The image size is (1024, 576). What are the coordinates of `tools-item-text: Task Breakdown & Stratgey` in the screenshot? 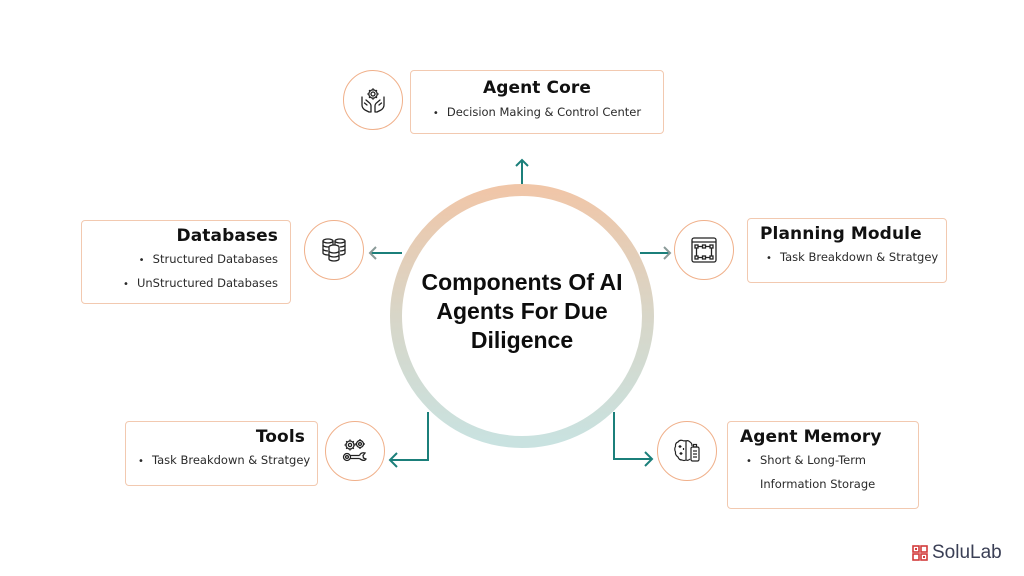 It's located at (231, 460).